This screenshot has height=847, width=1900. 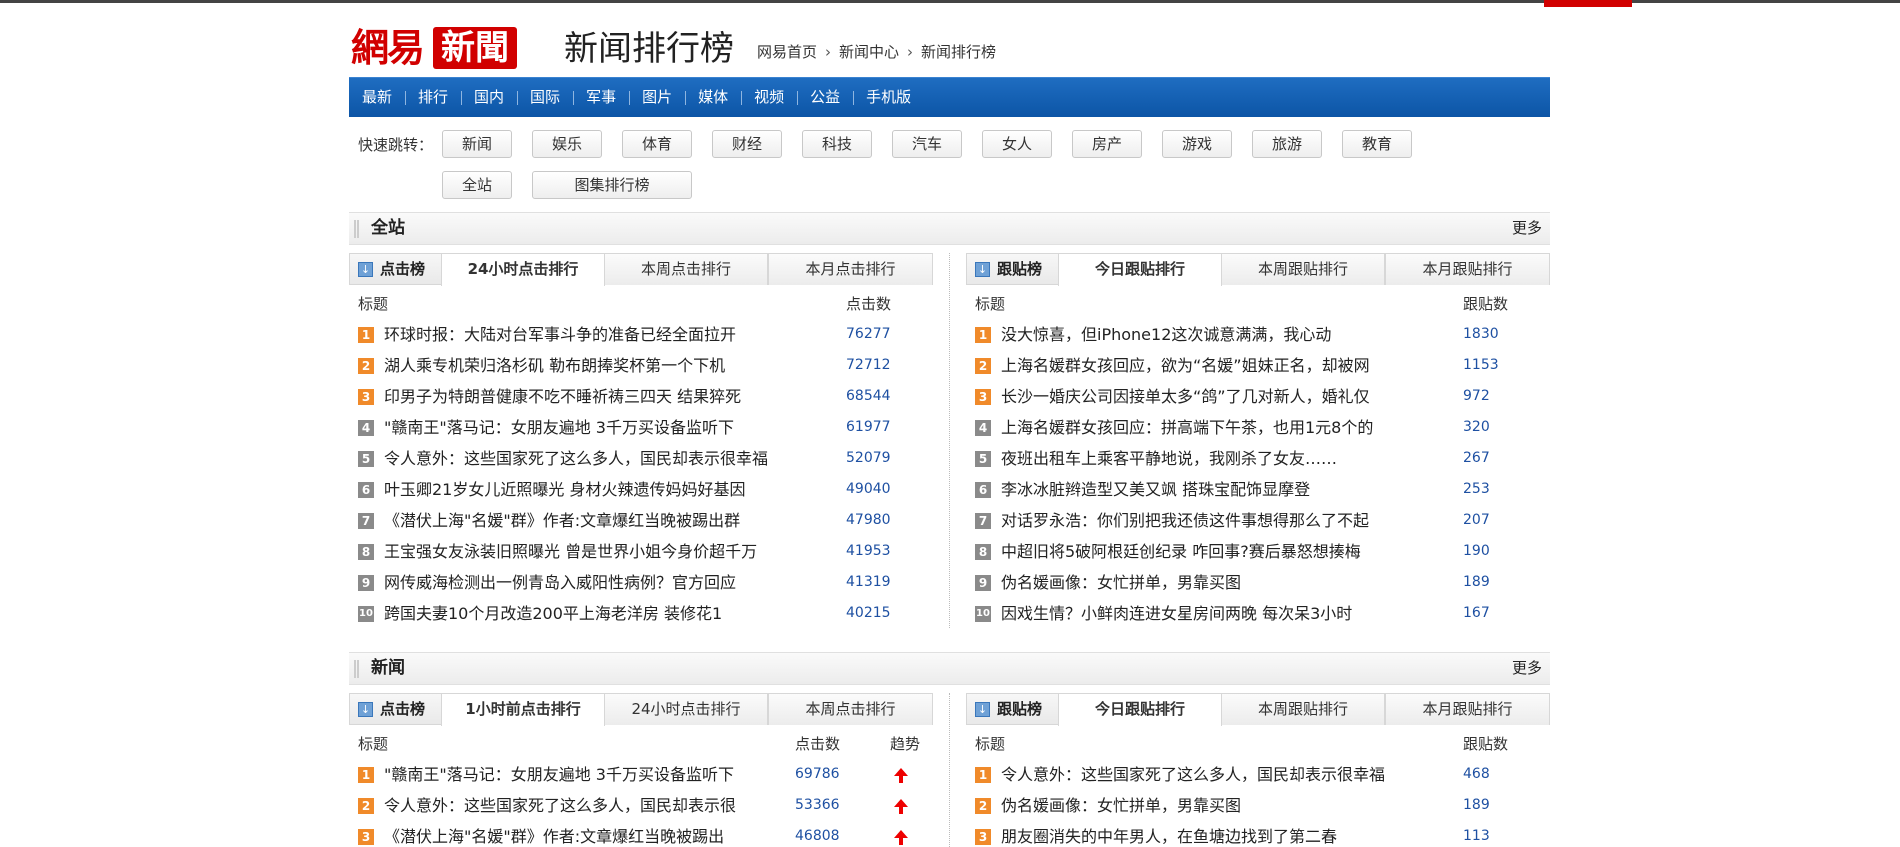 I want to click on rank-badge: 2, so click(x=366, y=806).